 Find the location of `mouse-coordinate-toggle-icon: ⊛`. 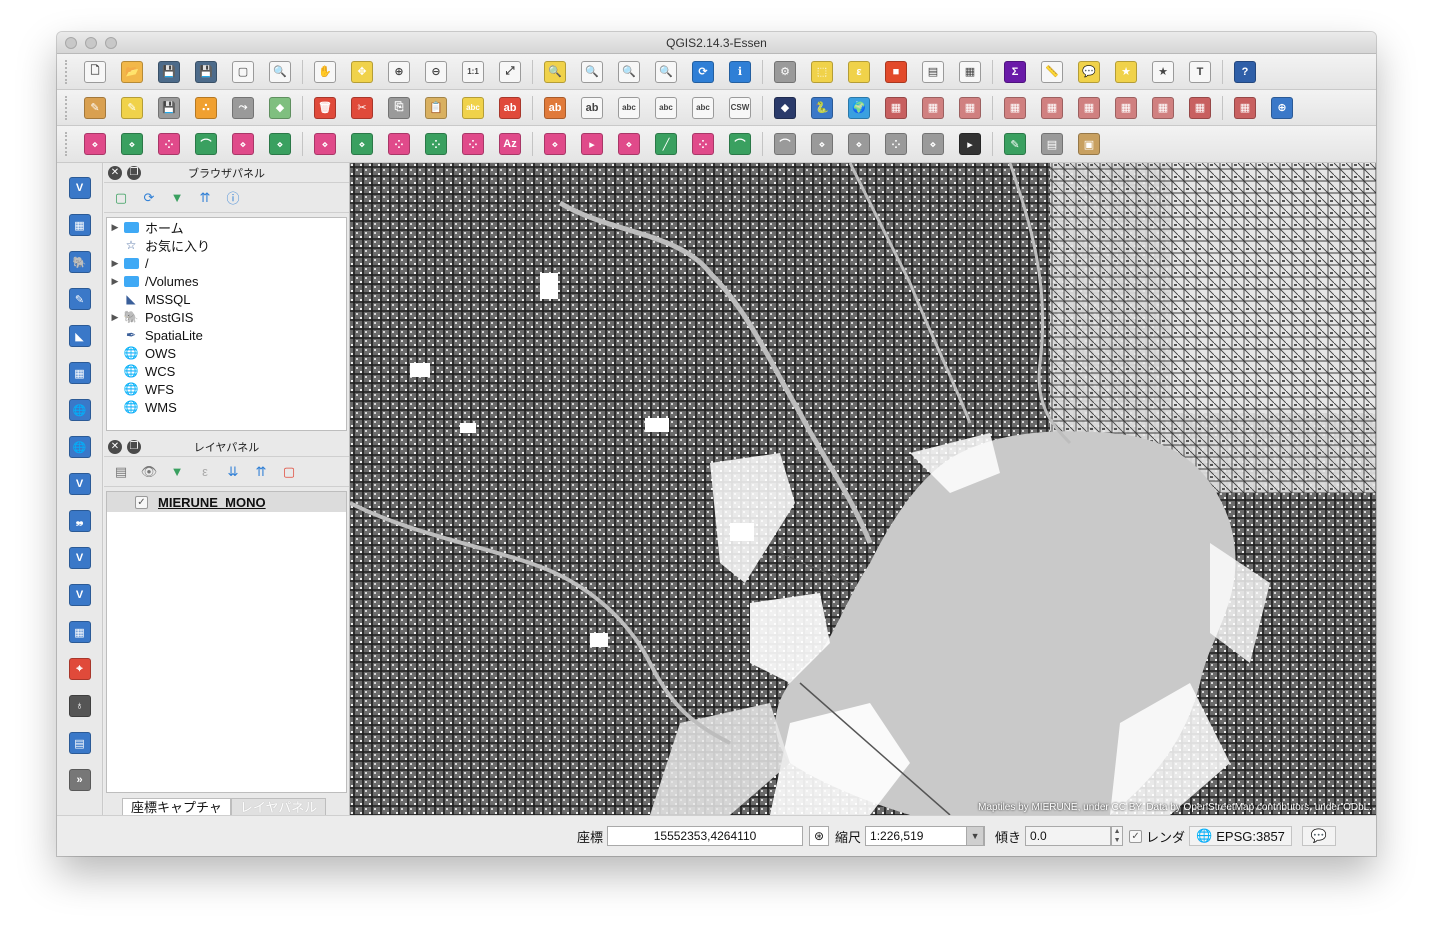

mouse-coordinate-toggle-icon: ⊛ is located at coordinates (819, 836).